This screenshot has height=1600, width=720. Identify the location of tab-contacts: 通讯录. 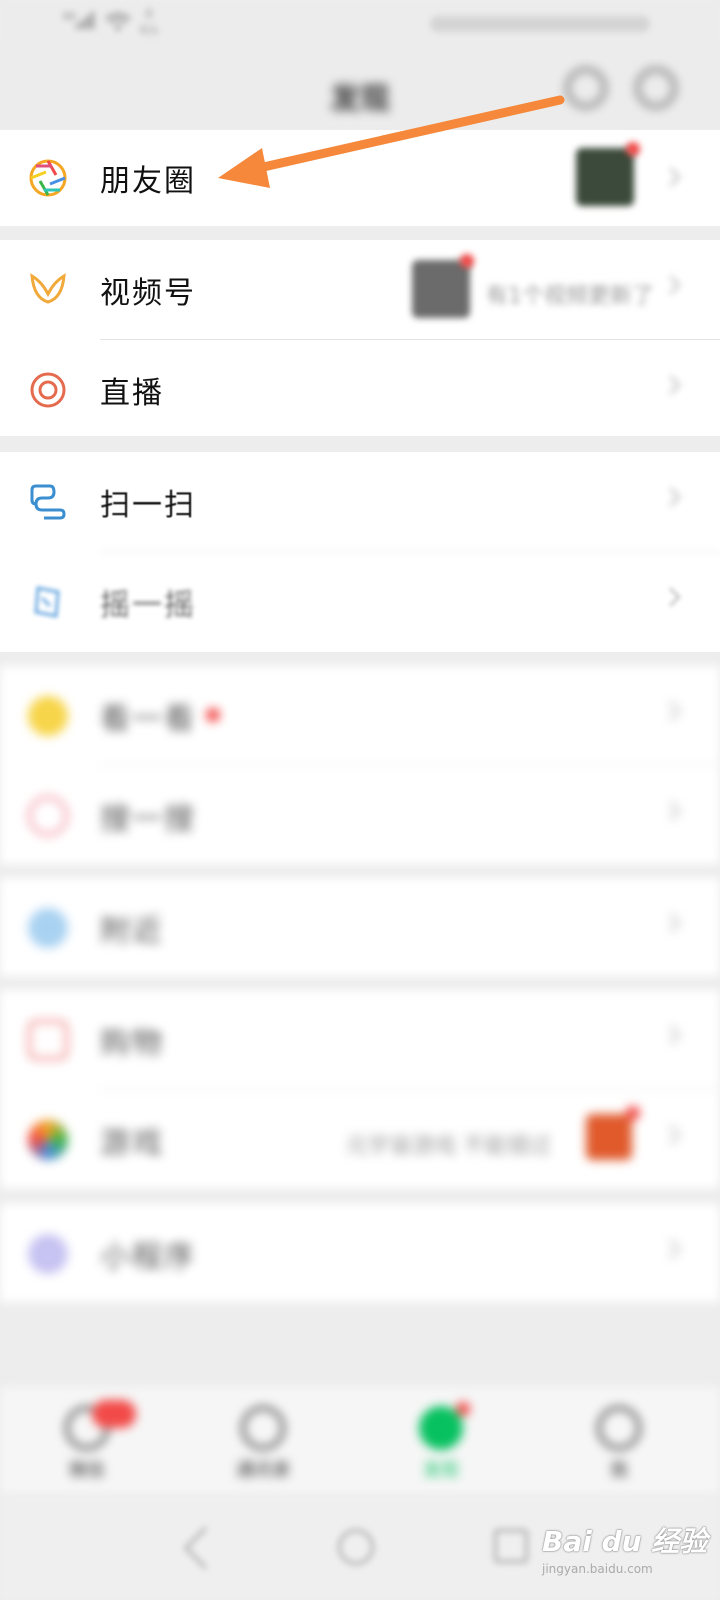
(263, 1444).